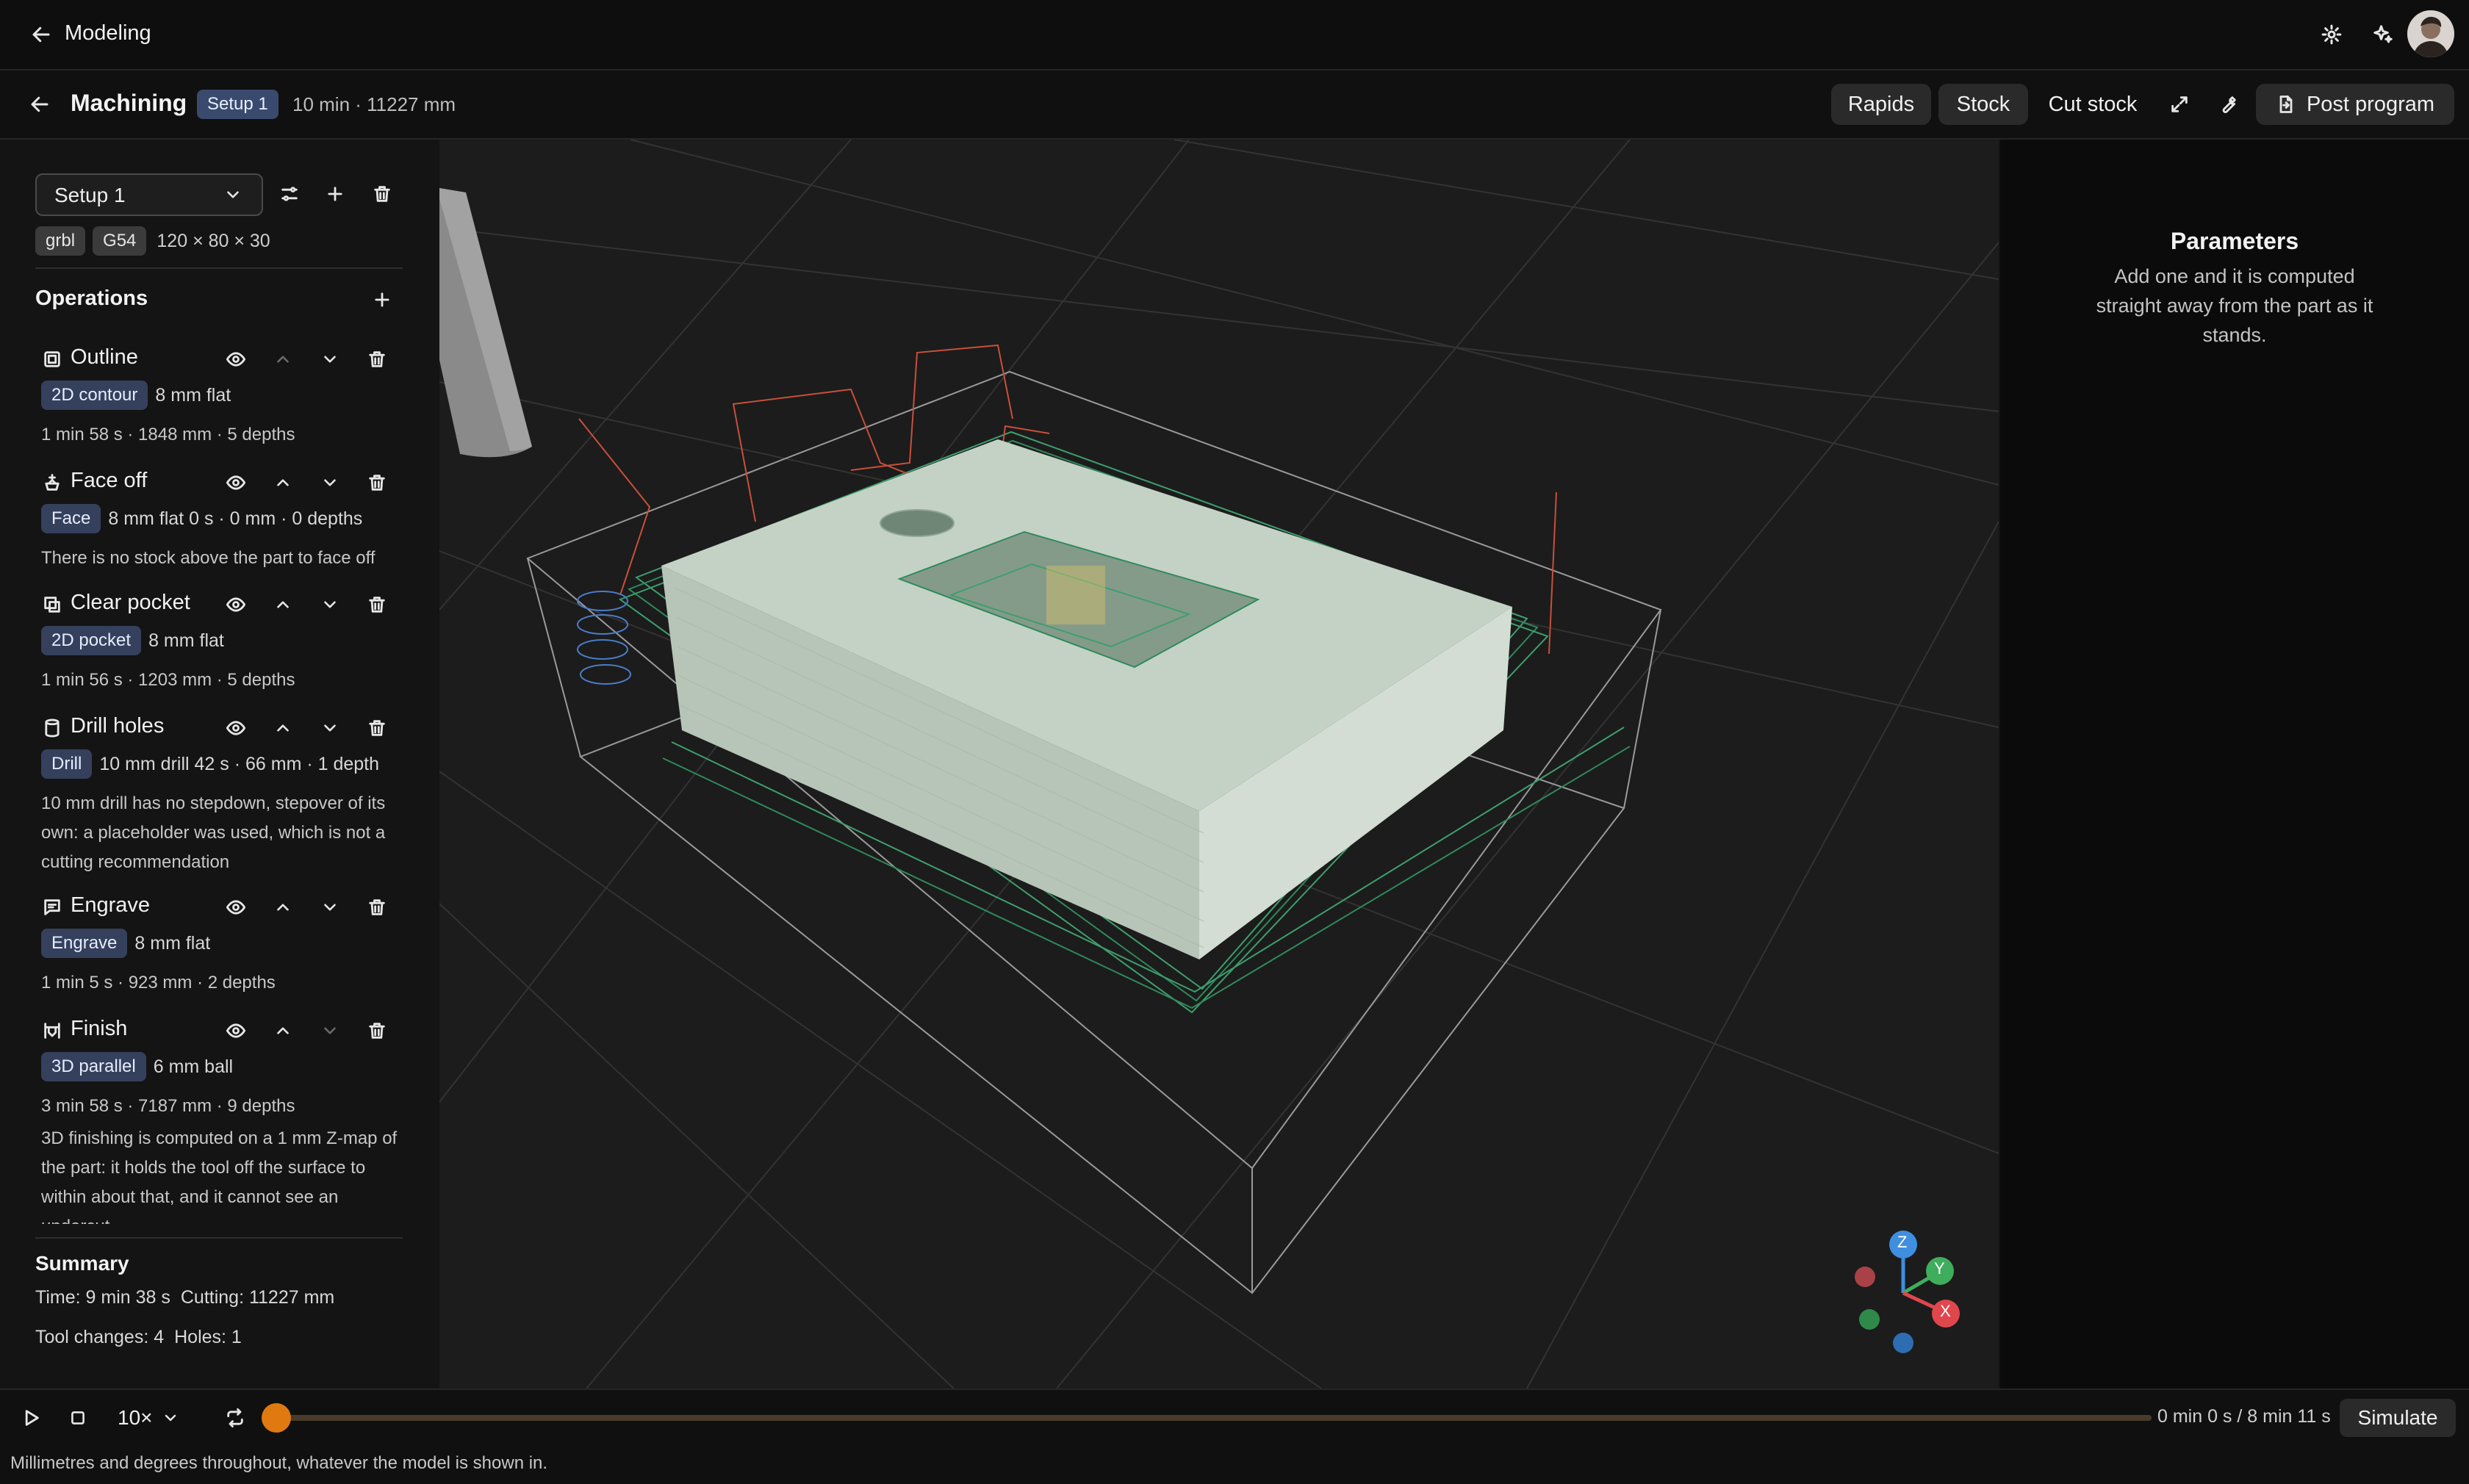  Describe the element at coordinates (67, 764) in the screenshot. I see `operation-type-tag: Drill` at that location.